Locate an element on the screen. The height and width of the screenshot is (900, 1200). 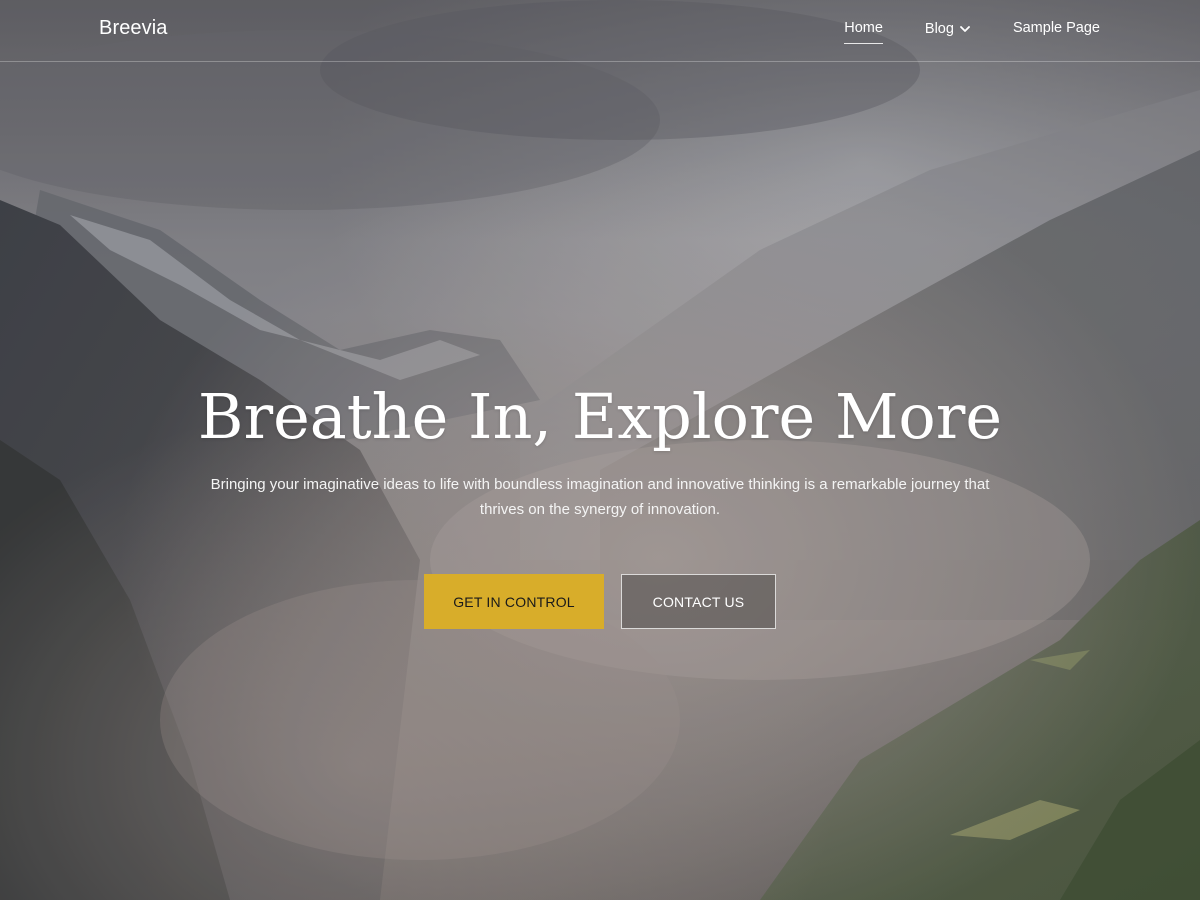
nav-item-sample-page: Sample Page is located at coordinates (1056, 32).